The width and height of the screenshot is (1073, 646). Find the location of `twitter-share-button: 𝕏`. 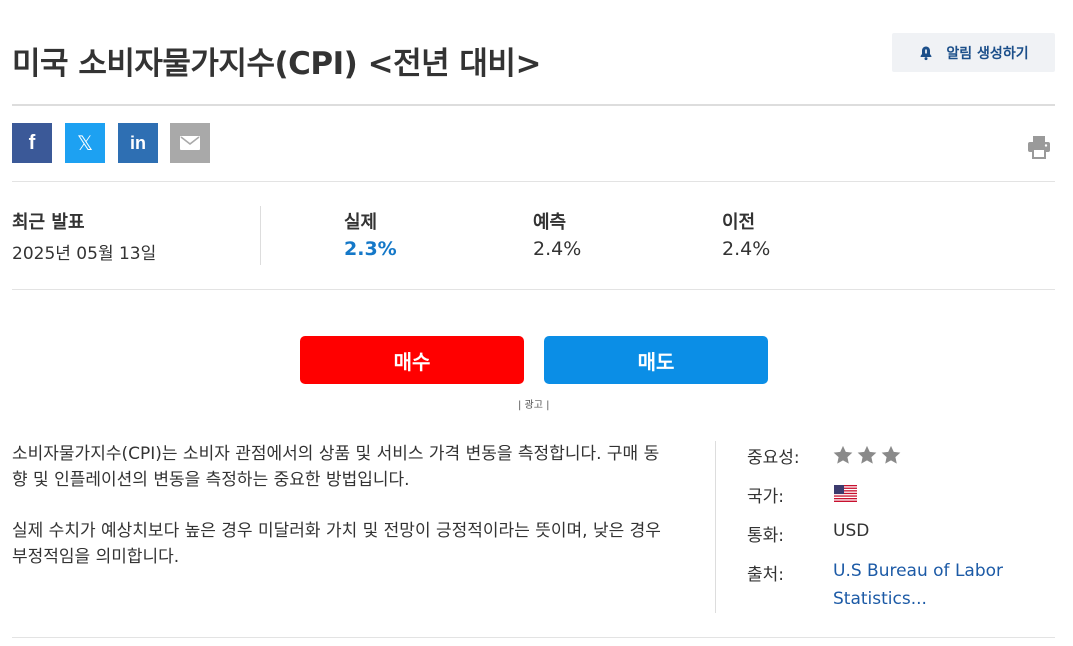

twitter-share-button: 𝕏 is located at coordinates (85, 143).